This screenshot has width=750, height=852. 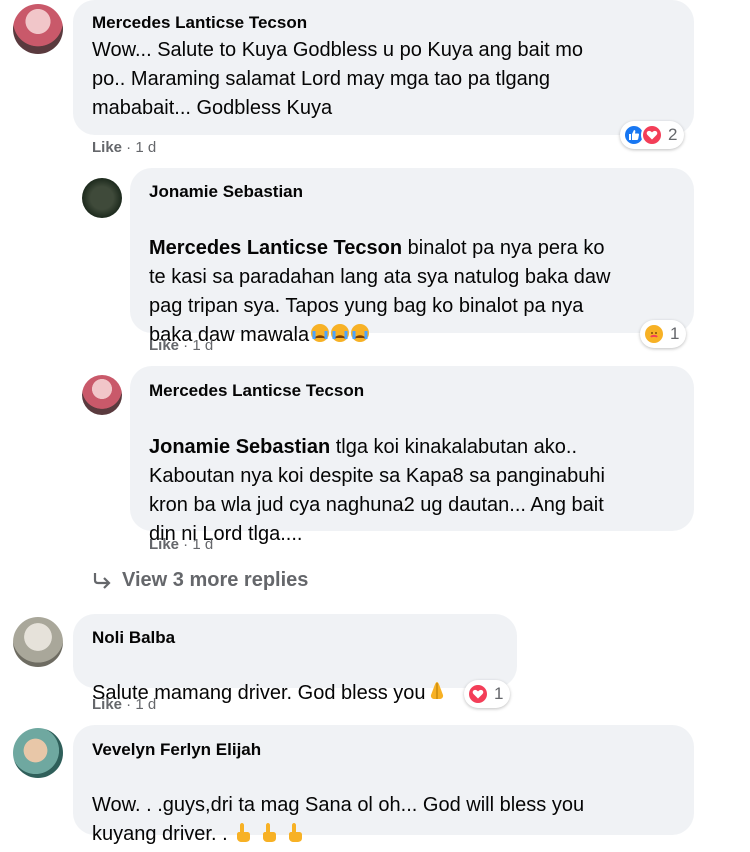 What do you see at coordinates (654, 334) in the screenshot?
I see `care-icon` at bounding box center [654, 334].